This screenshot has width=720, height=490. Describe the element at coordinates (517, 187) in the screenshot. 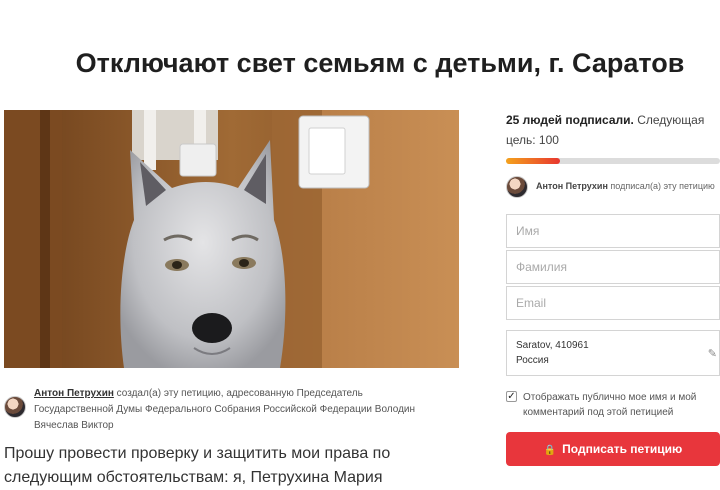

I see `recent-signer-avatar` at that location.